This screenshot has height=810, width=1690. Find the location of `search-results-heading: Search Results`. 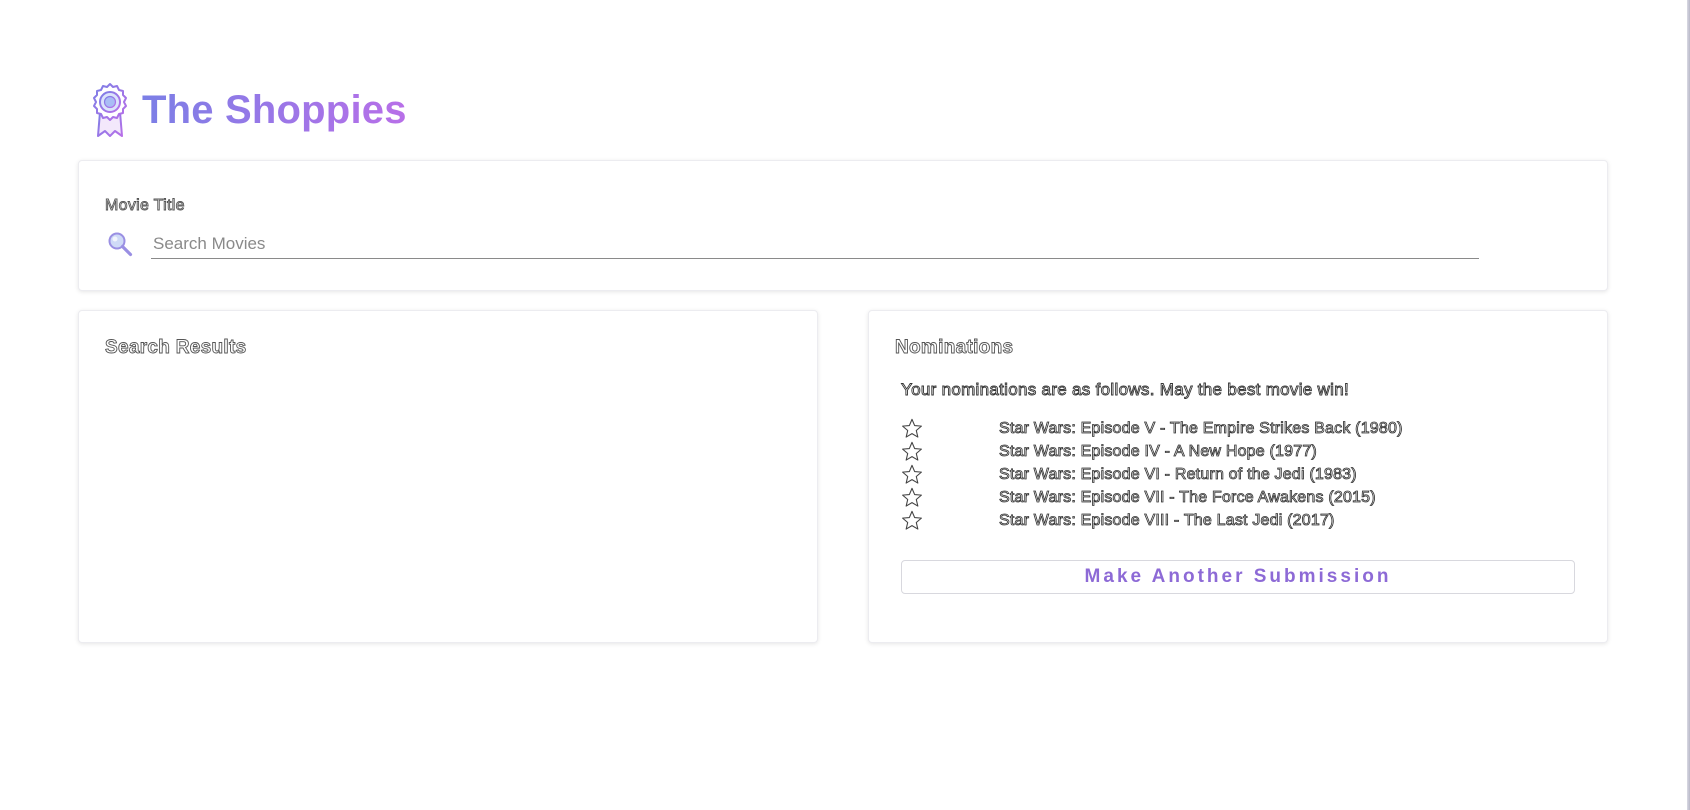

search-results-heading: Search Results is located at coordinates (176, 348).